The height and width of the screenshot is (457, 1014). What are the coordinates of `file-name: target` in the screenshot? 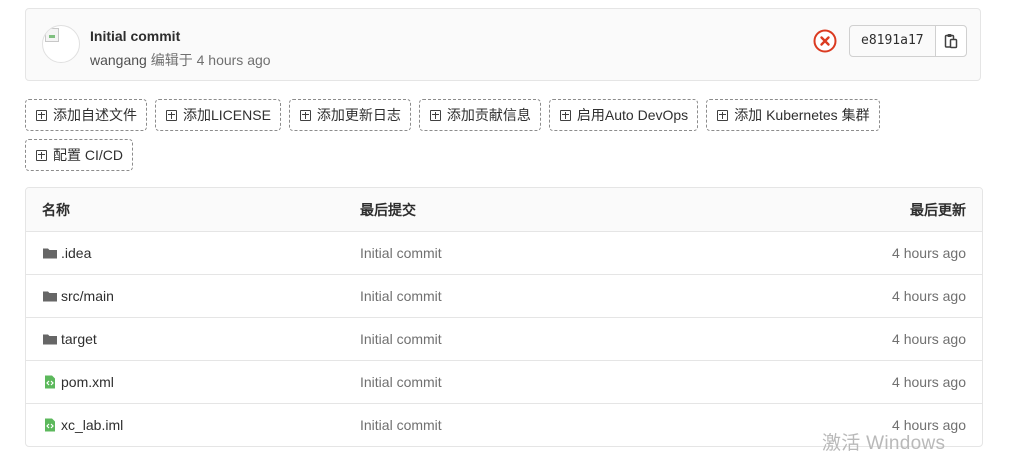 It's located at (79, 339).